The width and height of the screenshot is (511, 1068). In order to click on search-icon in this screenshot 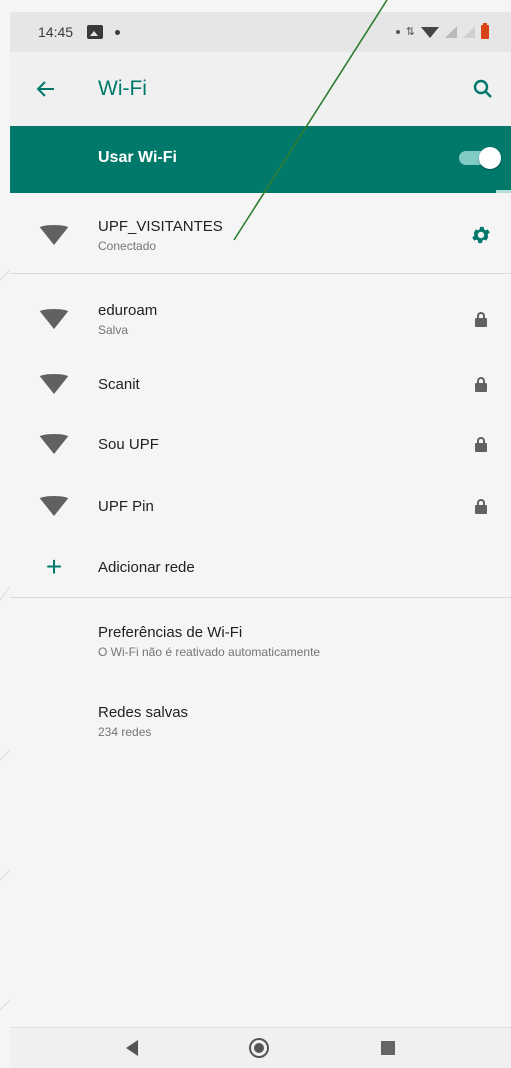, I will do `click(482, 88)`.